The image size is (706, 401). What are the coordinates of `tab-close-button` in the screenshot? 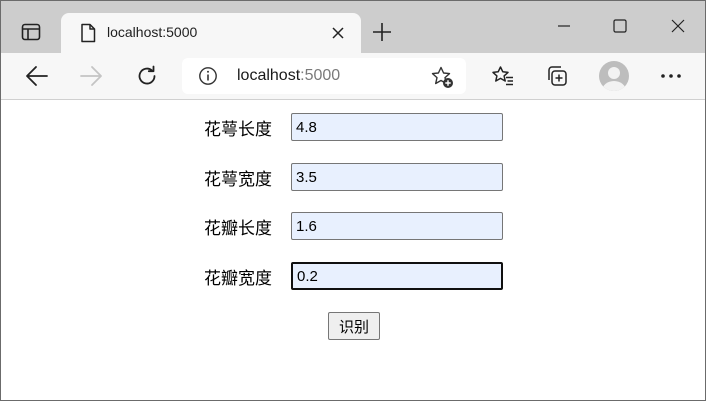 It's located at (338, 33).